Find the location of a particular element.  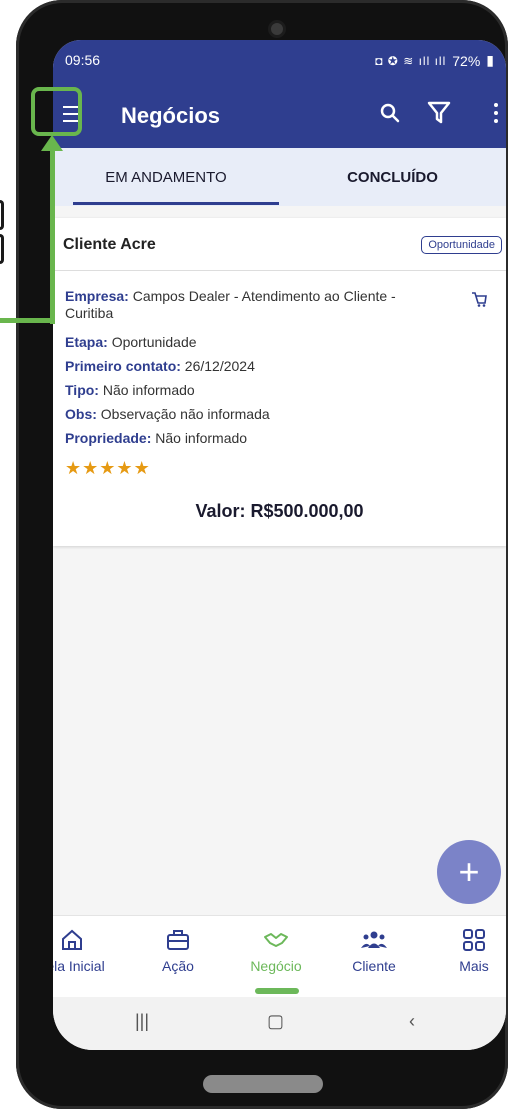

nav-home: Tela Inicial is located at coordinates (85, 950).